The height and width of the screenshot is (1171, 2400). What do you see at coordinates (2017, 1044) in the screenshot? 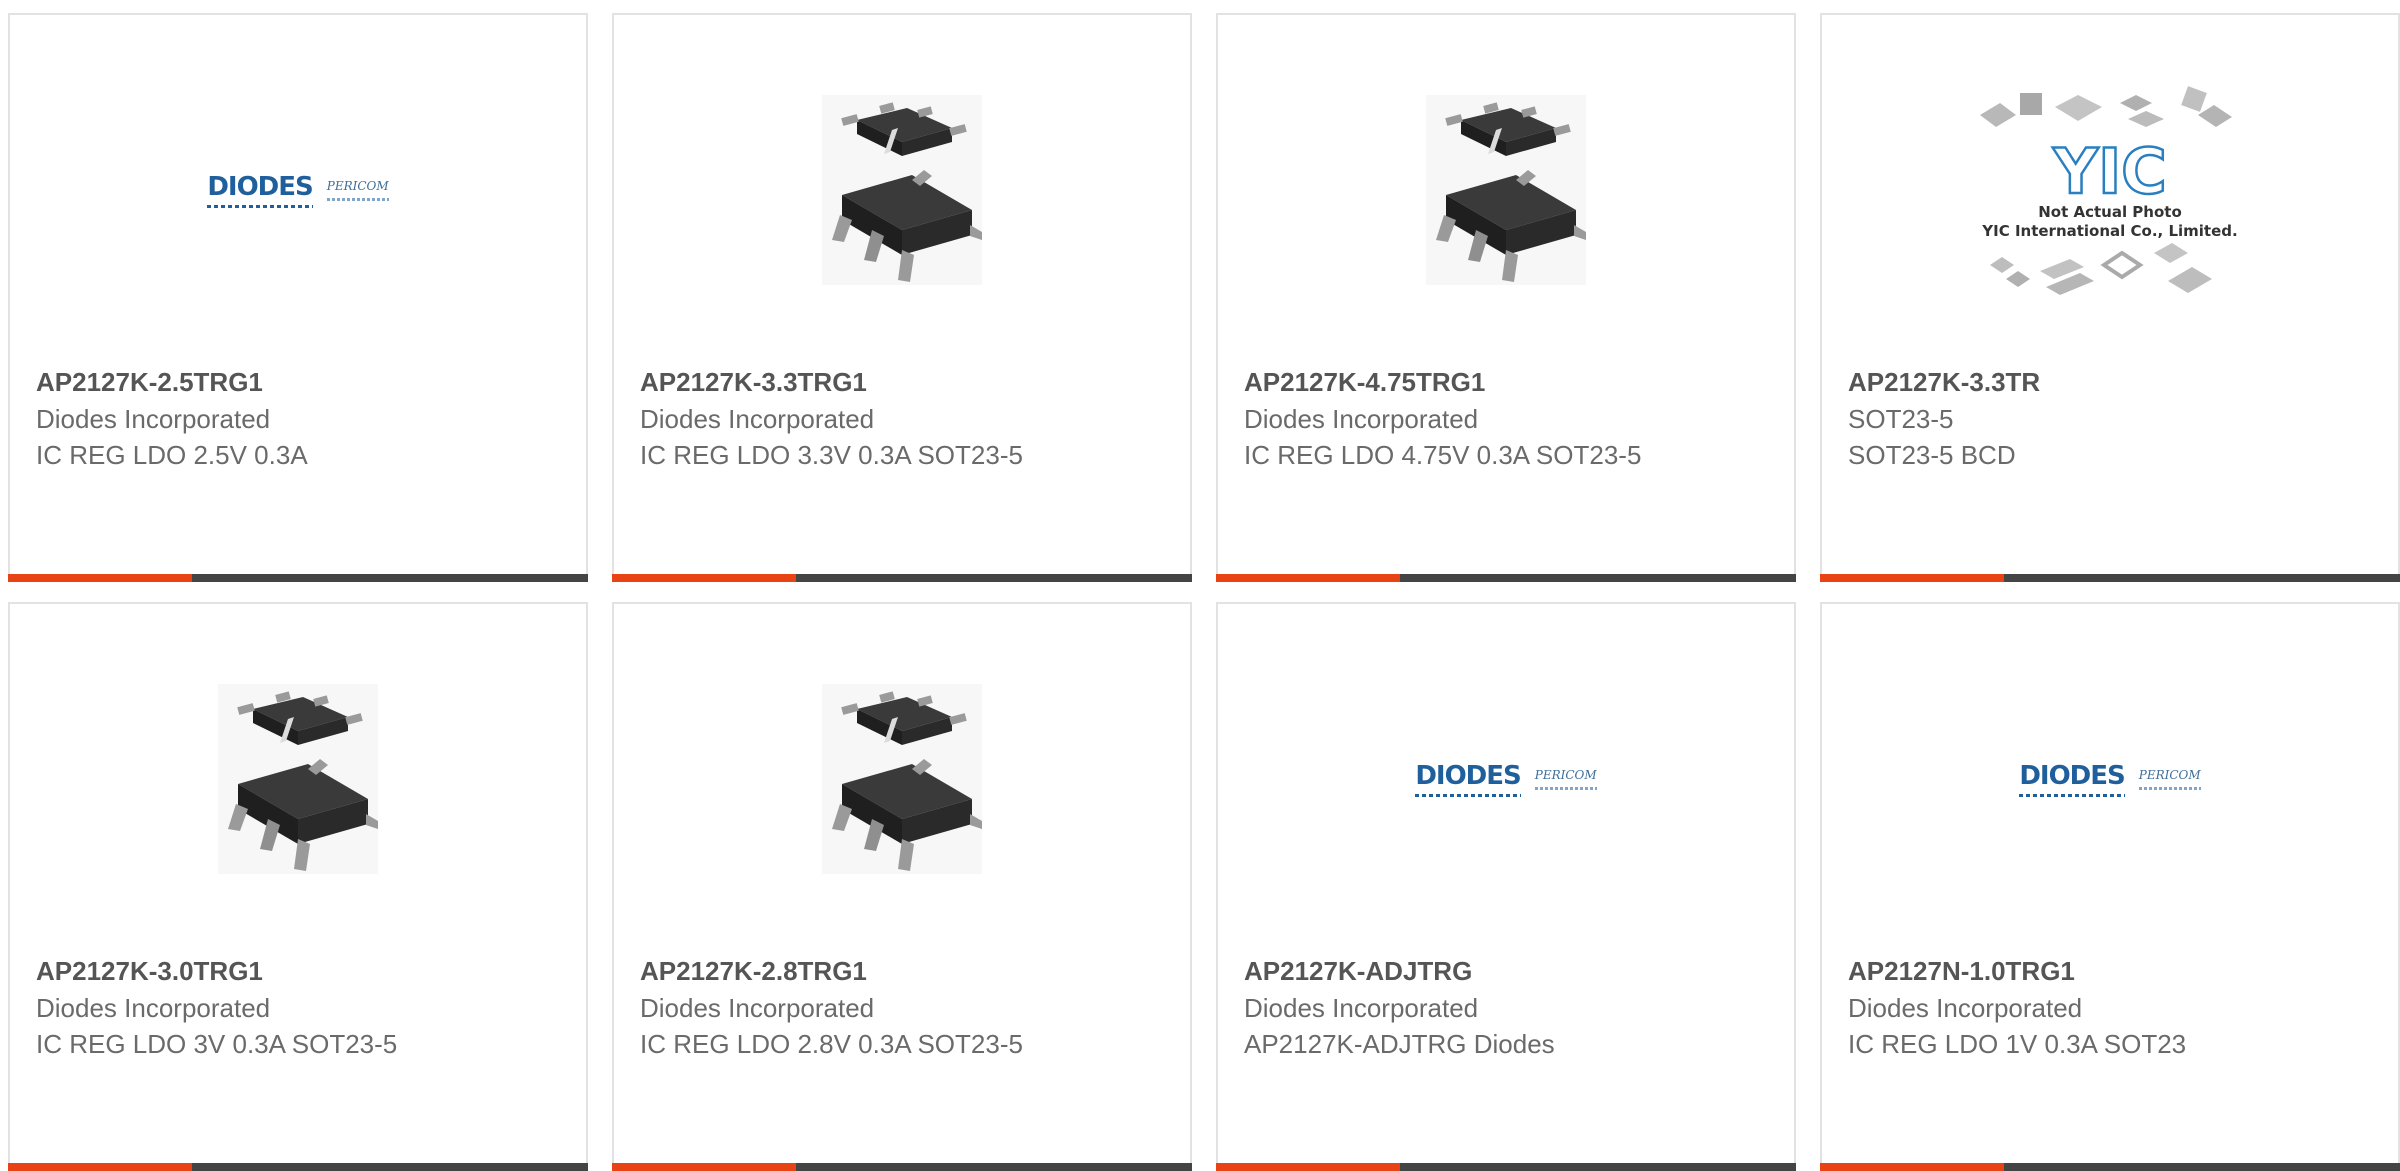
I see `description: IC REG LDO 1V 0.3A SOT23` at bounding box center [2017, 1044].